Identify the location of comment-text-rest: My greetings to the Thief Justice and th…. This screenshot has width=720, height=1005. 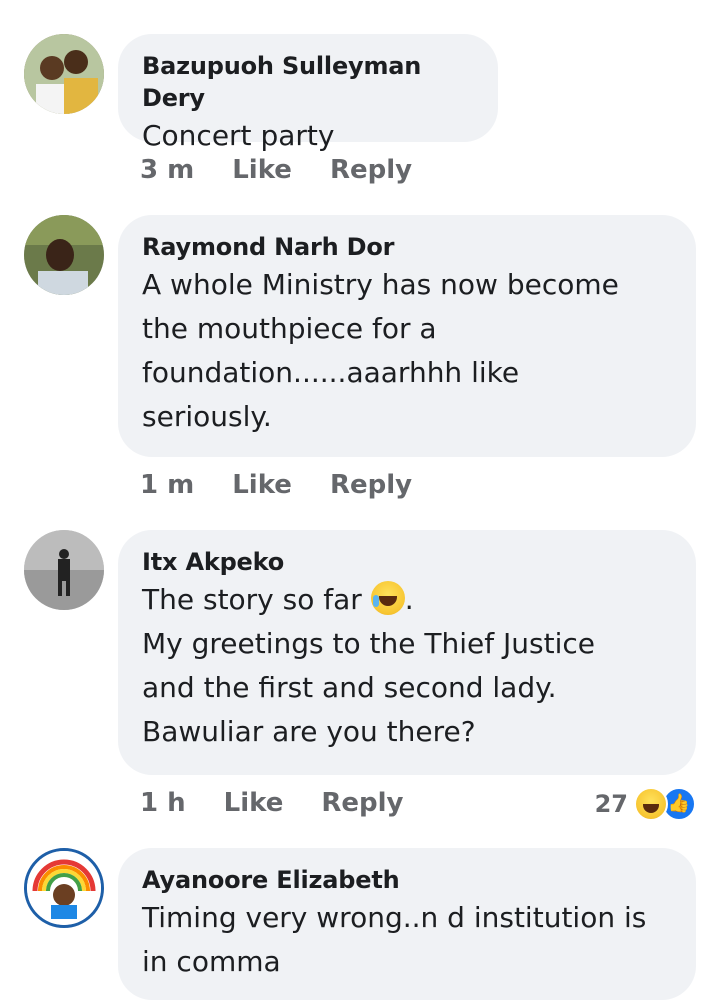
(368, 687).